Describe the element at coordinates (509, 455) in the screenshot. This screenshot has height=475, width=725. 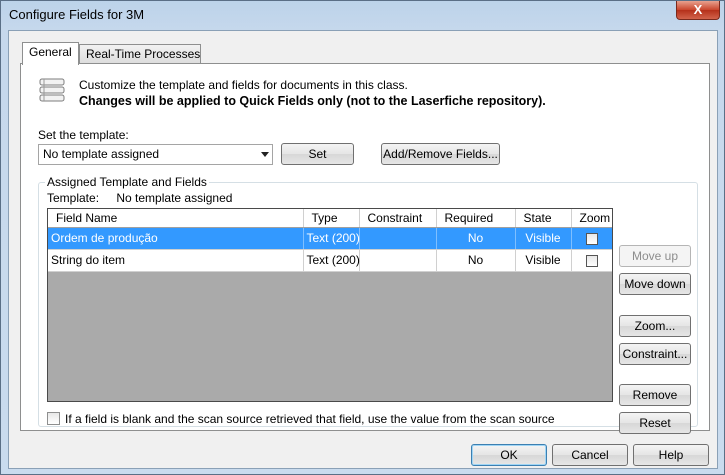
I see `ok-button: OK` at that location.